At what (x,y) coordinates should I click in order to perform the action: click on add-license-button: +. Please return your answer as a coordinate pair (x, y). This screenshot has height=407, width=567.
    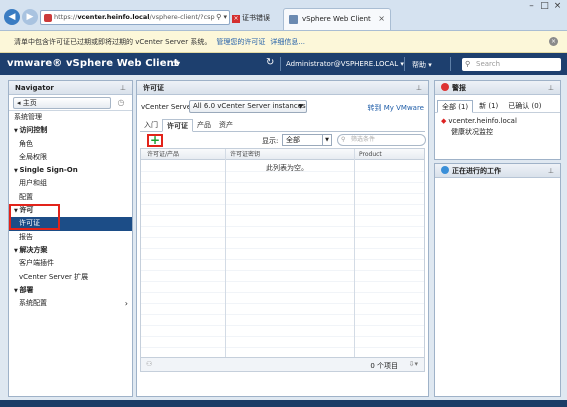
    Looking at the image, I should click on (155, 140).